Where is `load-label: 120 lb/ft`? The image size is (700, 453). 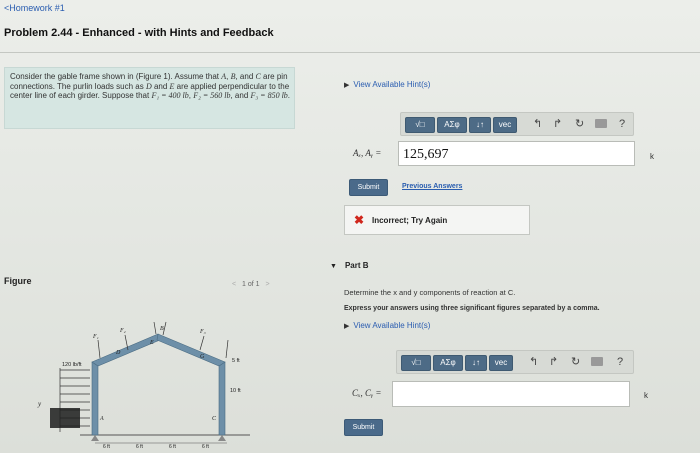 load-label: 120 lb/ft is located at coordinates (72, 365).